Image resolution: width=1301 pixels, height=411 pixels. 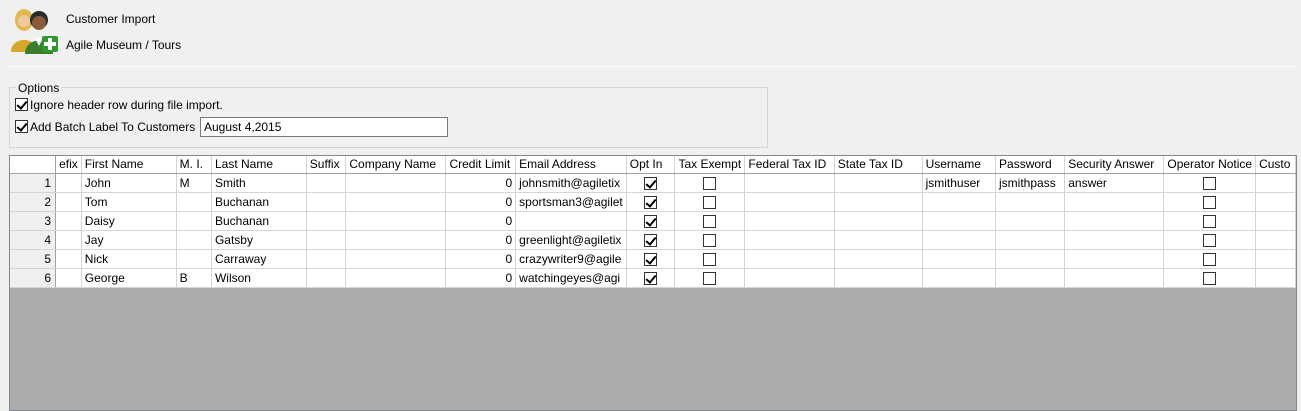 What do you see at coordinates (33, 259) in the screenshot?
I see `row-number: 5` at bounding box center [33, 259].